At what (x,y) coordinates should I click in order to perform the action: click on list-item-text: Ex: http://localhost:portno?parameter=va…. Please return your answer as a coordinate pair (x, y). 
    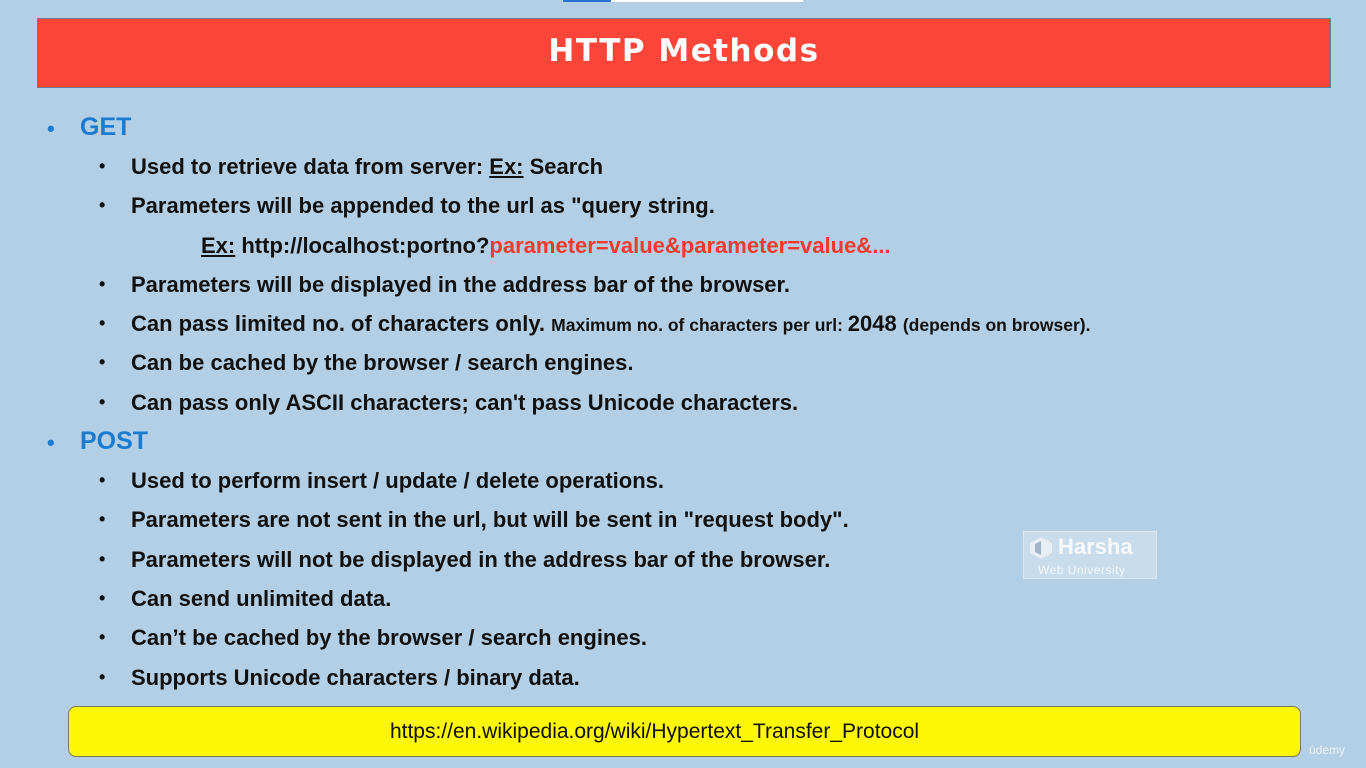
    Looking at the image, I should click on (546, 246).